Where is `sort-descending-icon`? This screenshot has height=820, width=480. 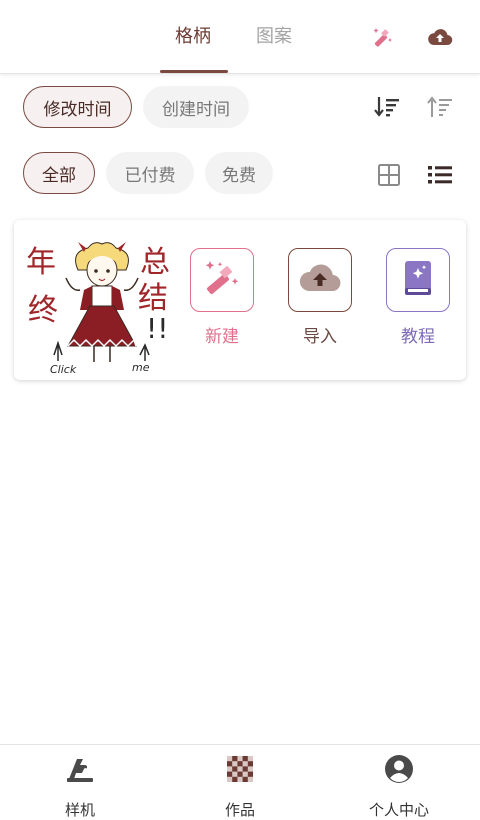 sort-descending-icon is located at coordinates (387, 107).